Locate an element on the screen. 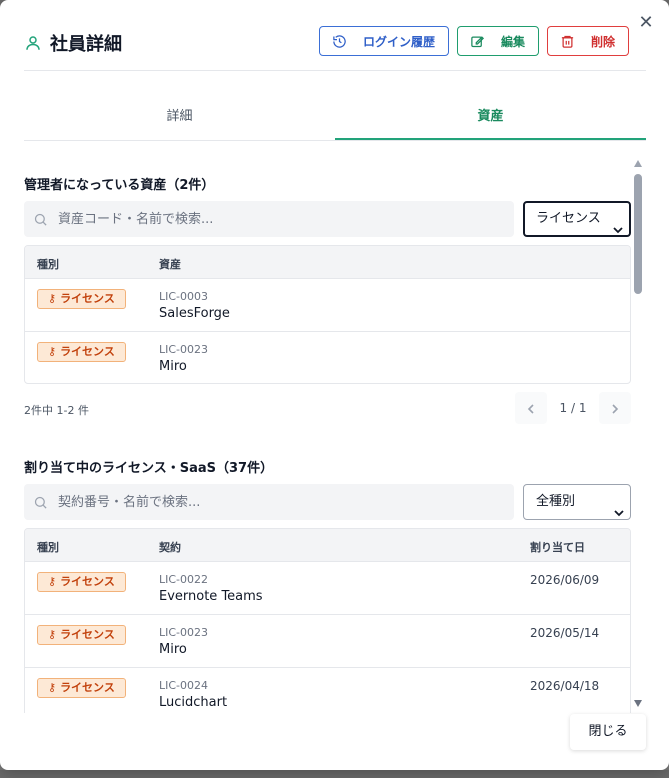 This screenshot has height=778, width=669. tab-bar: 詳細 資産 is located at coordinates (335, 120).